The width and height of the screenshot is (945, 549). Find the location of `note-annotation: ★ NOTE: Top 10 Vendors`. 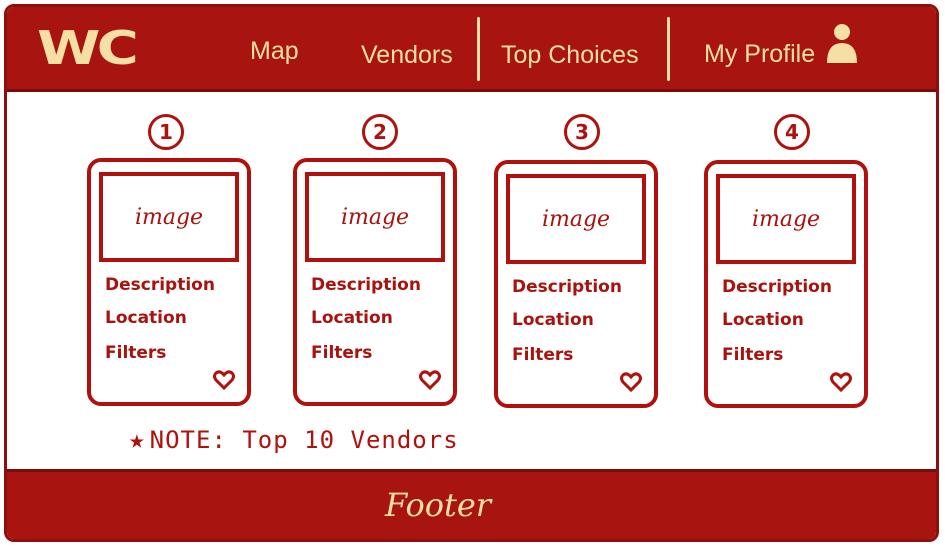

note-annotation: ★ NOTE: Top 10 Vendors is located at coordinates (294, 440).